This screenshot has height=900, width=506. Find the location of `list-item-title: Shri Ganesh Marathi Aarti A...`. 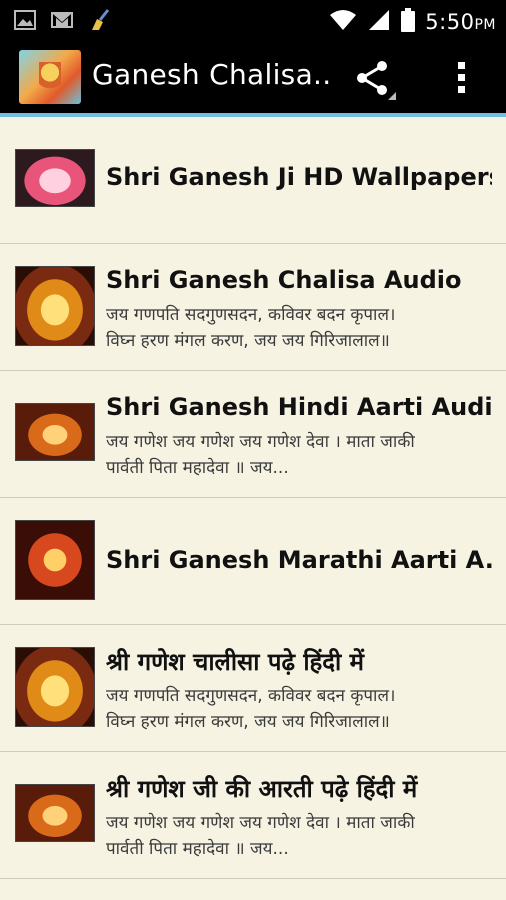

list-item-title: Shri Ganesh Marathi Aarti A... is located at coordinates (299, 560).